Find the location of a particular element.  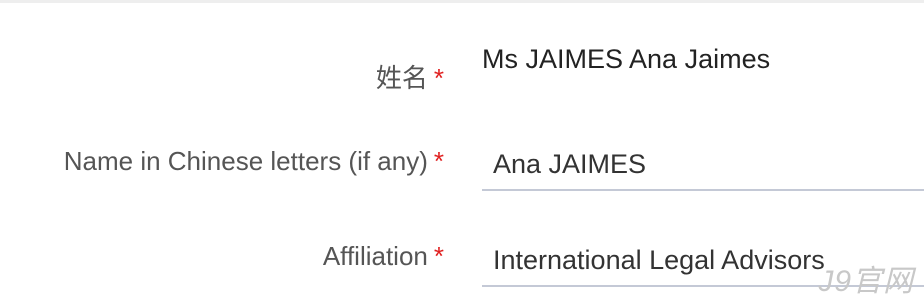

chinese-name-input is located at coordinates (703, 165).